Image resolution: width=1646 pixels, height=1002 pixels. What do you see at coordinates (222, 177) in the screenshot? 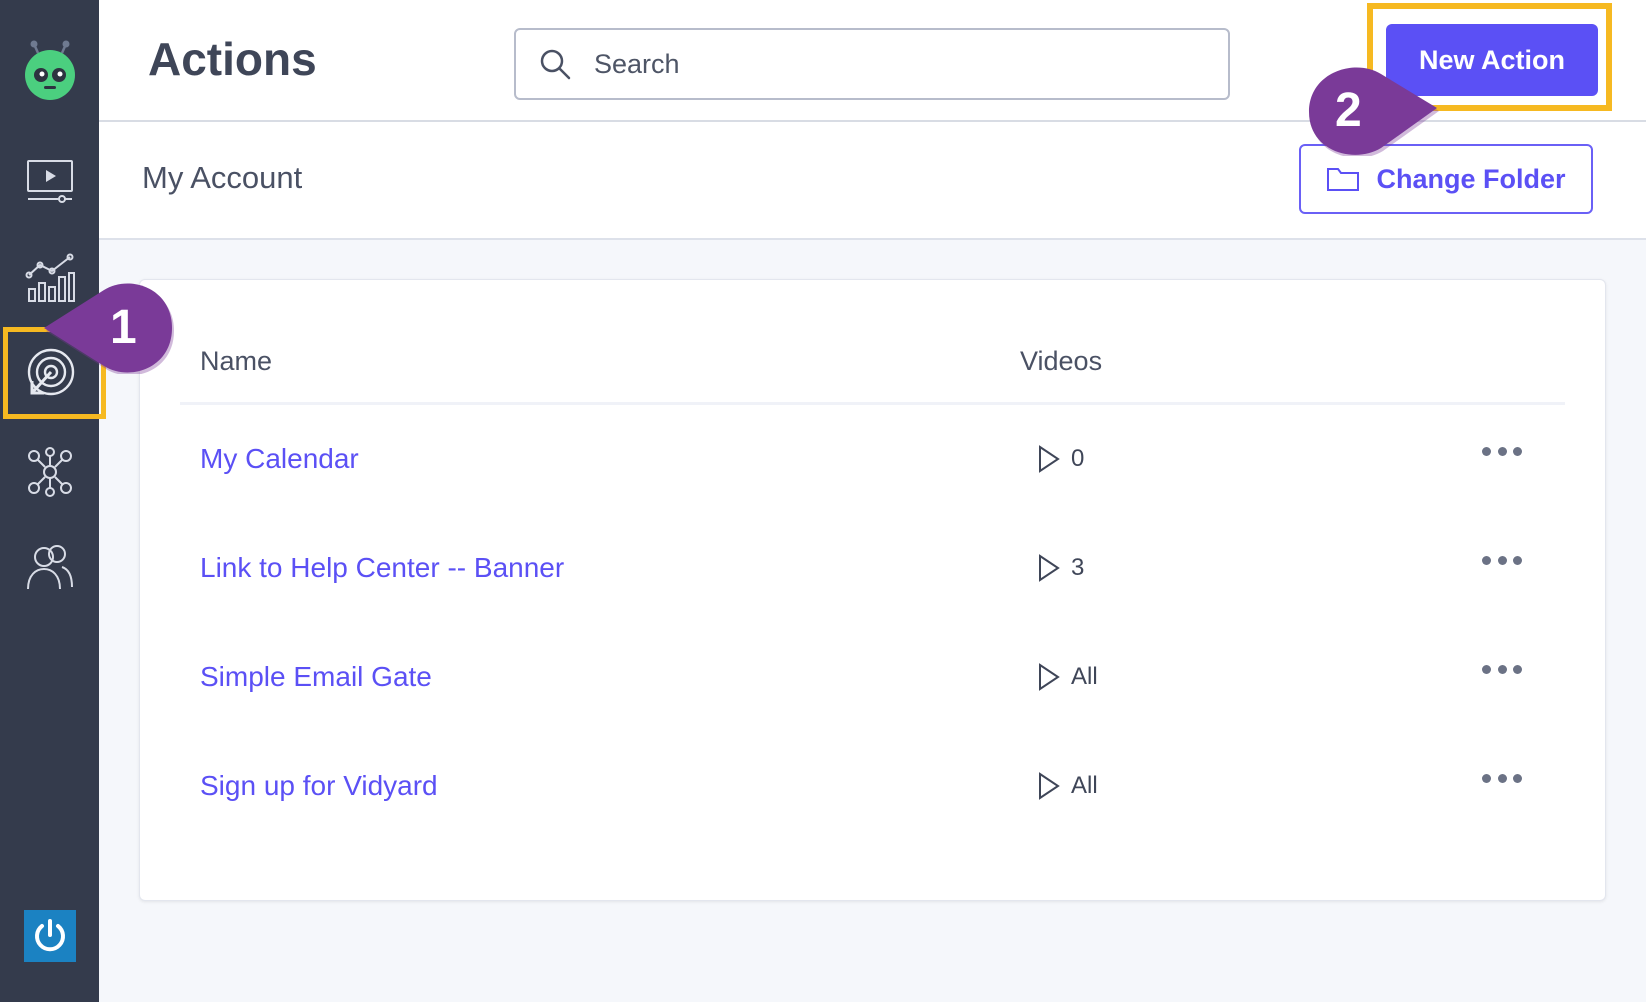
I see `account-label: My Account` at bounding box center [222, 177].